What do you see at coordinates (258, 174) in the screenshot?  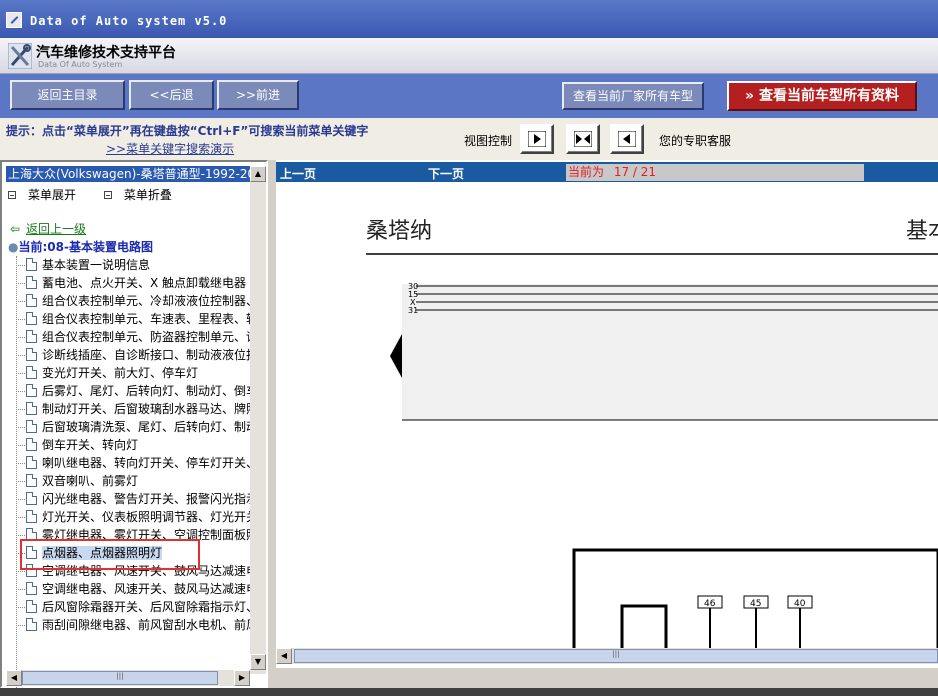 I see `scroll-up-arrow: ▲` at bounding box center [258, 174].